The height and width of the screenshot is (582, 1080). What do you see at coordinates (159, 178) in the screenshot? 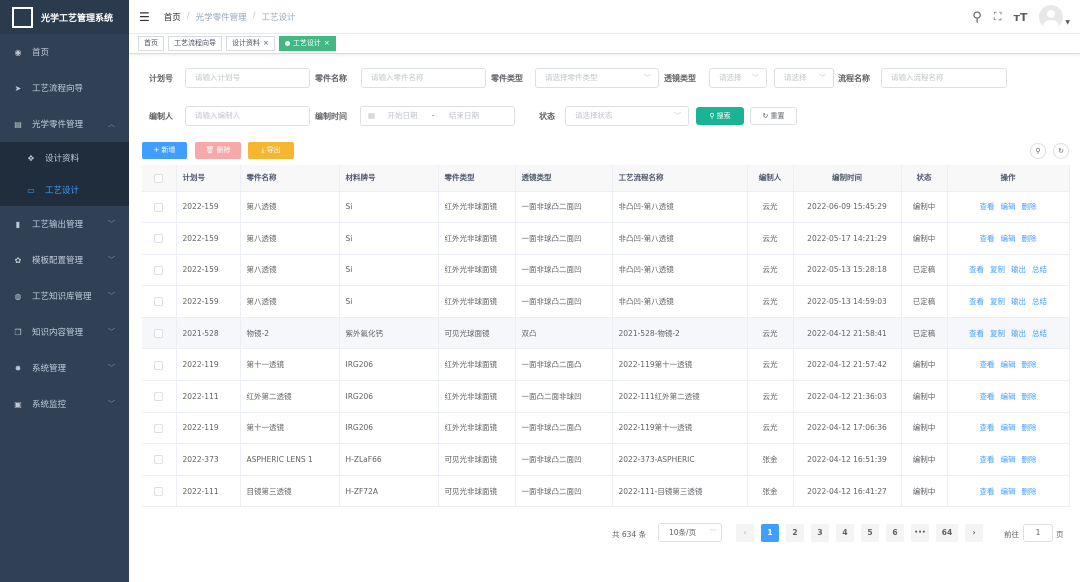
I see `select-all-checkbox` at bounding box center [159, 178].